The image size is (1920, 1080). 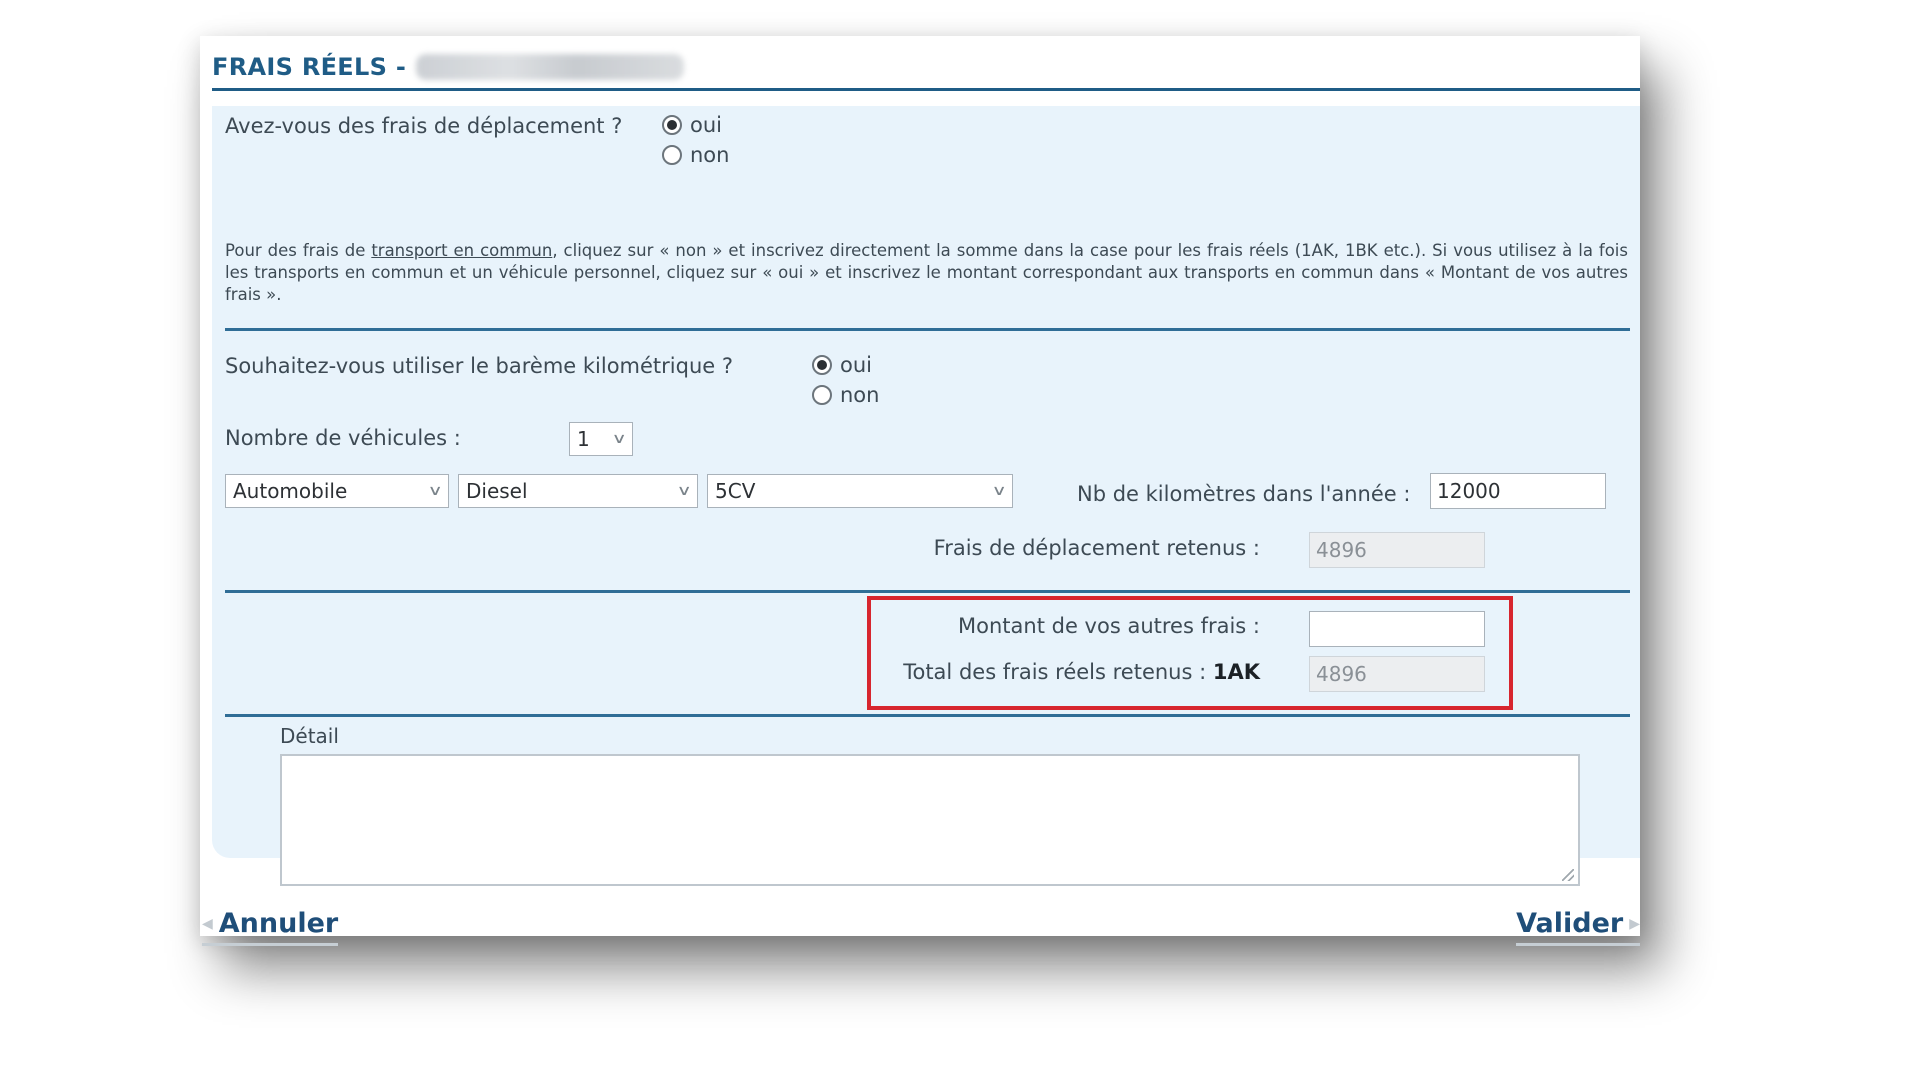 I want to click on total-frais-label-text: Total des frais réels retenus :, so click(x=1055, y=672).